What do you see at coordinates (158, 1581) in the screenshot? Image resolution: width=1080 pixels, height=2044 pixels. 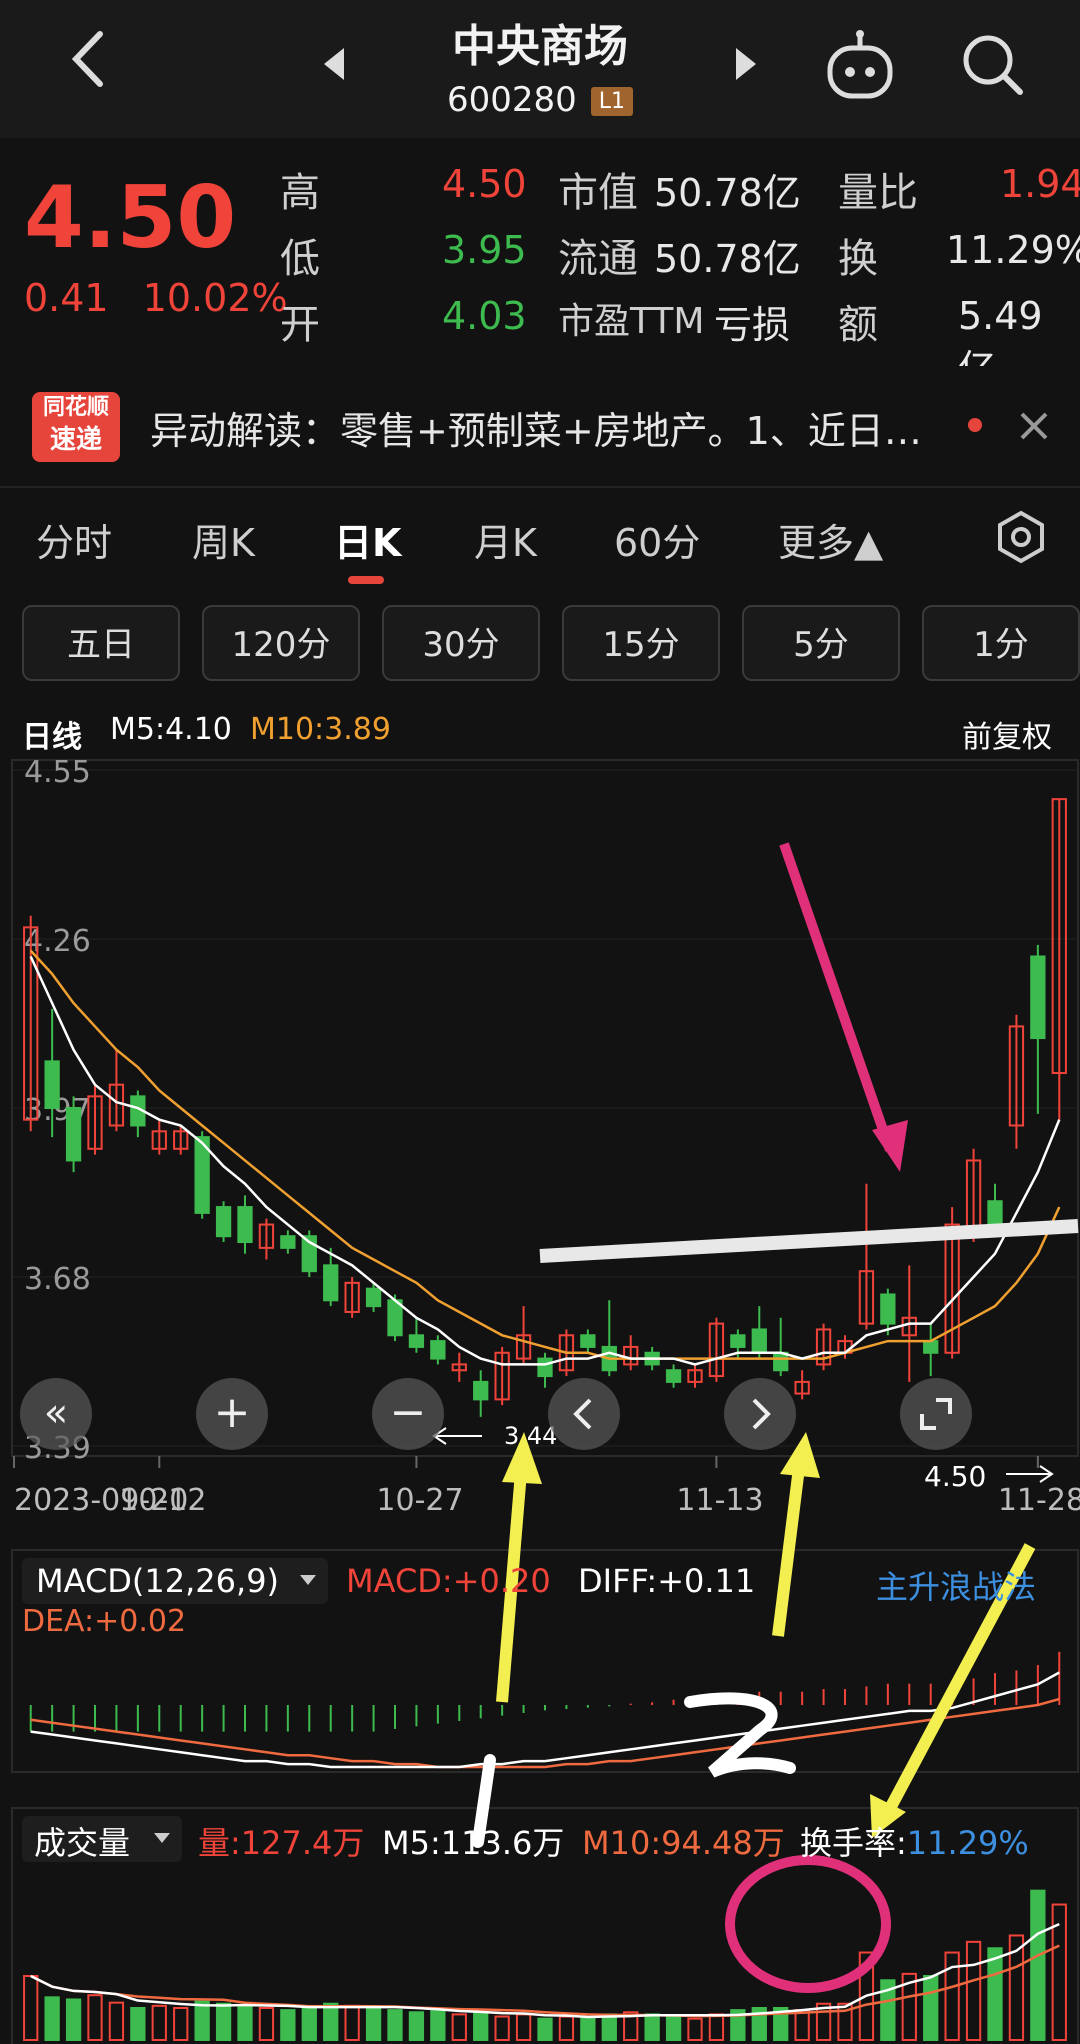 I see `macd-title: MACD(12,26,9)` at bounding box center [158, 1581].